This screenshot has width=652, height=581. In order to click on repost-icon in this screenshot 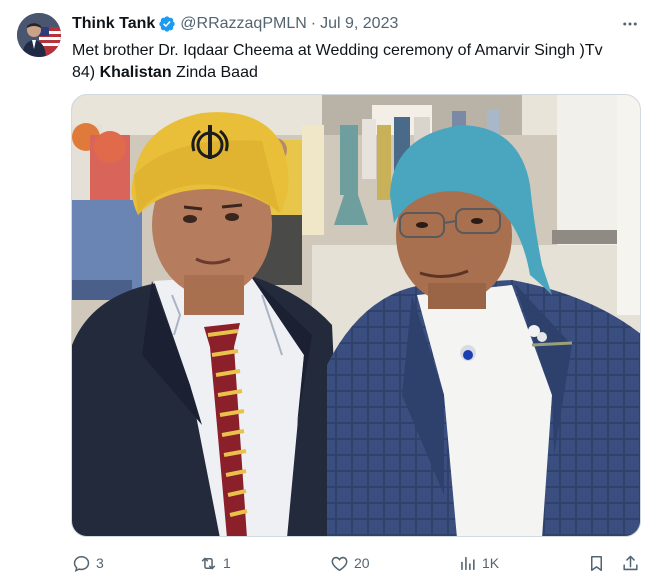, I will do `click(208, 563)`.